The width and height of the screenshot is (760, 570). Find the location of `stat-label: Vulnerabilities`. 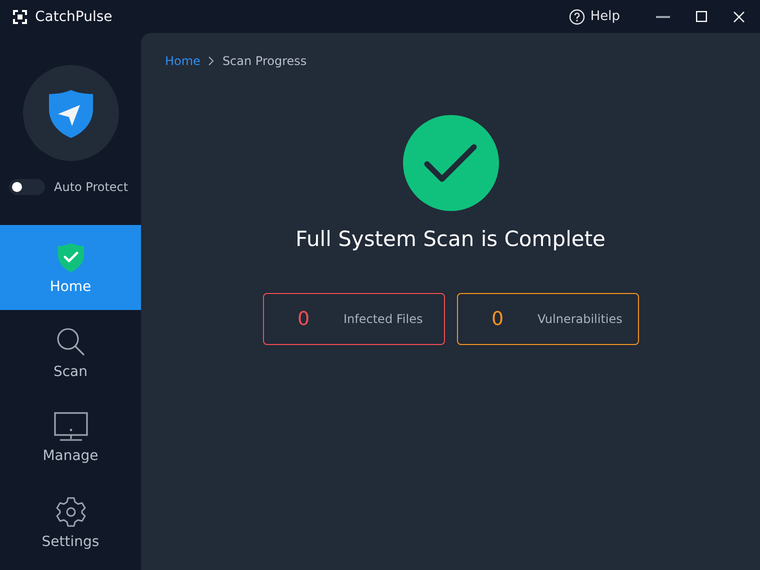

stat-label: Vulnerabilities is located at coordinates (580, 319).